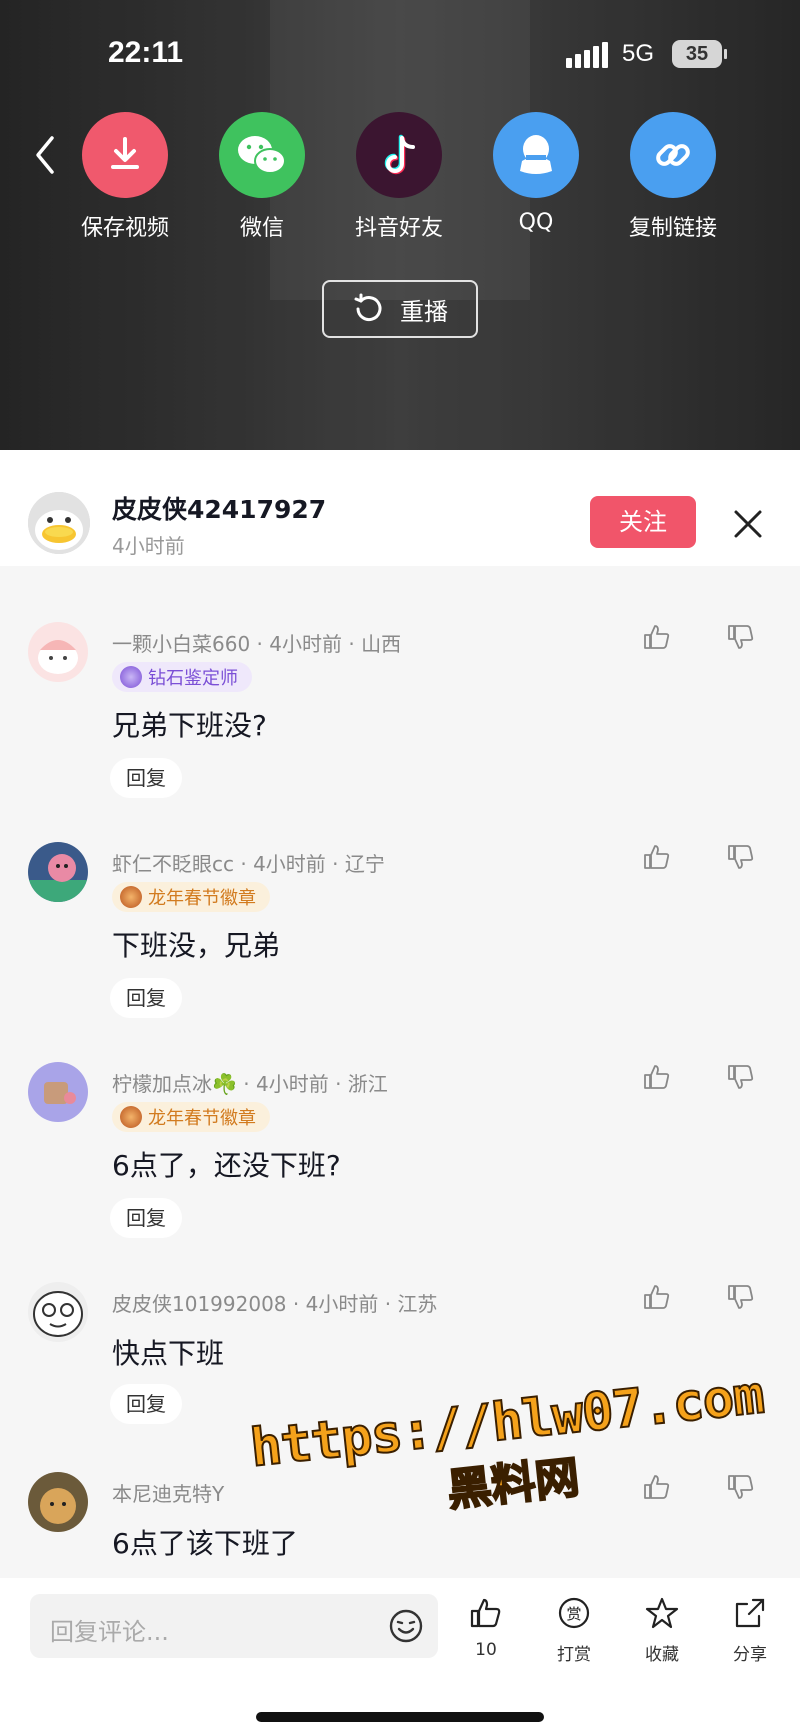  I want to click on replay-label: 重播, so click(424, 311).